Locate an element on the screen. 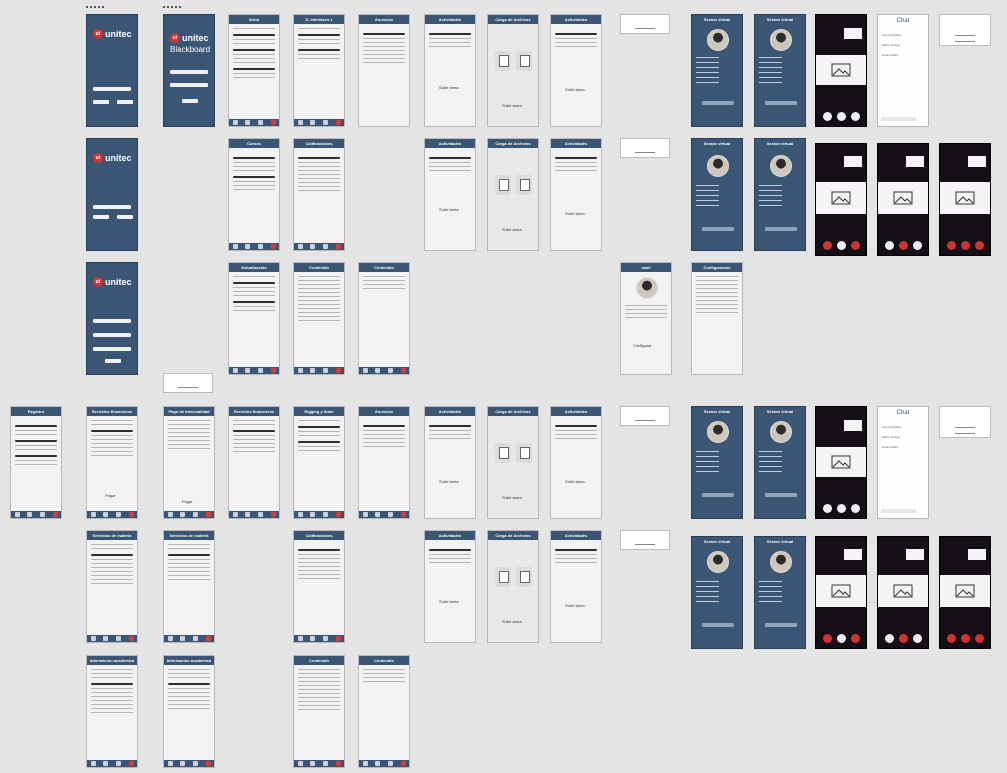  code-input is located at coordinates (112, 335).